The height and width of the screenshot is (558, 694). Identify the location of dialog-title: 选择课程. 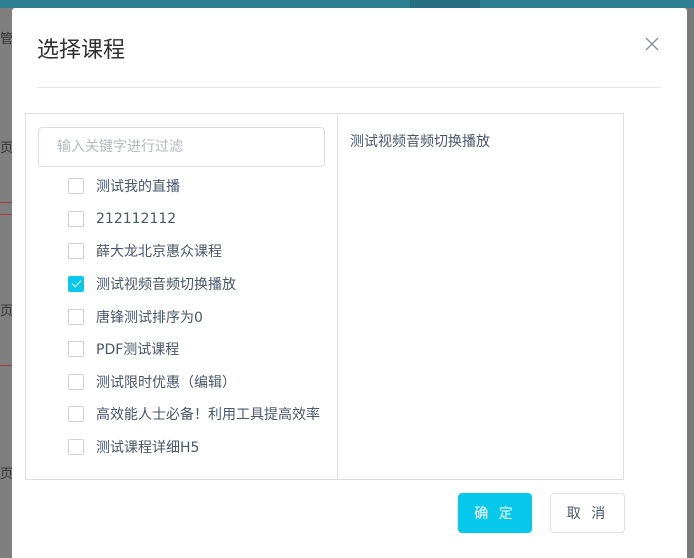
(81, 50).